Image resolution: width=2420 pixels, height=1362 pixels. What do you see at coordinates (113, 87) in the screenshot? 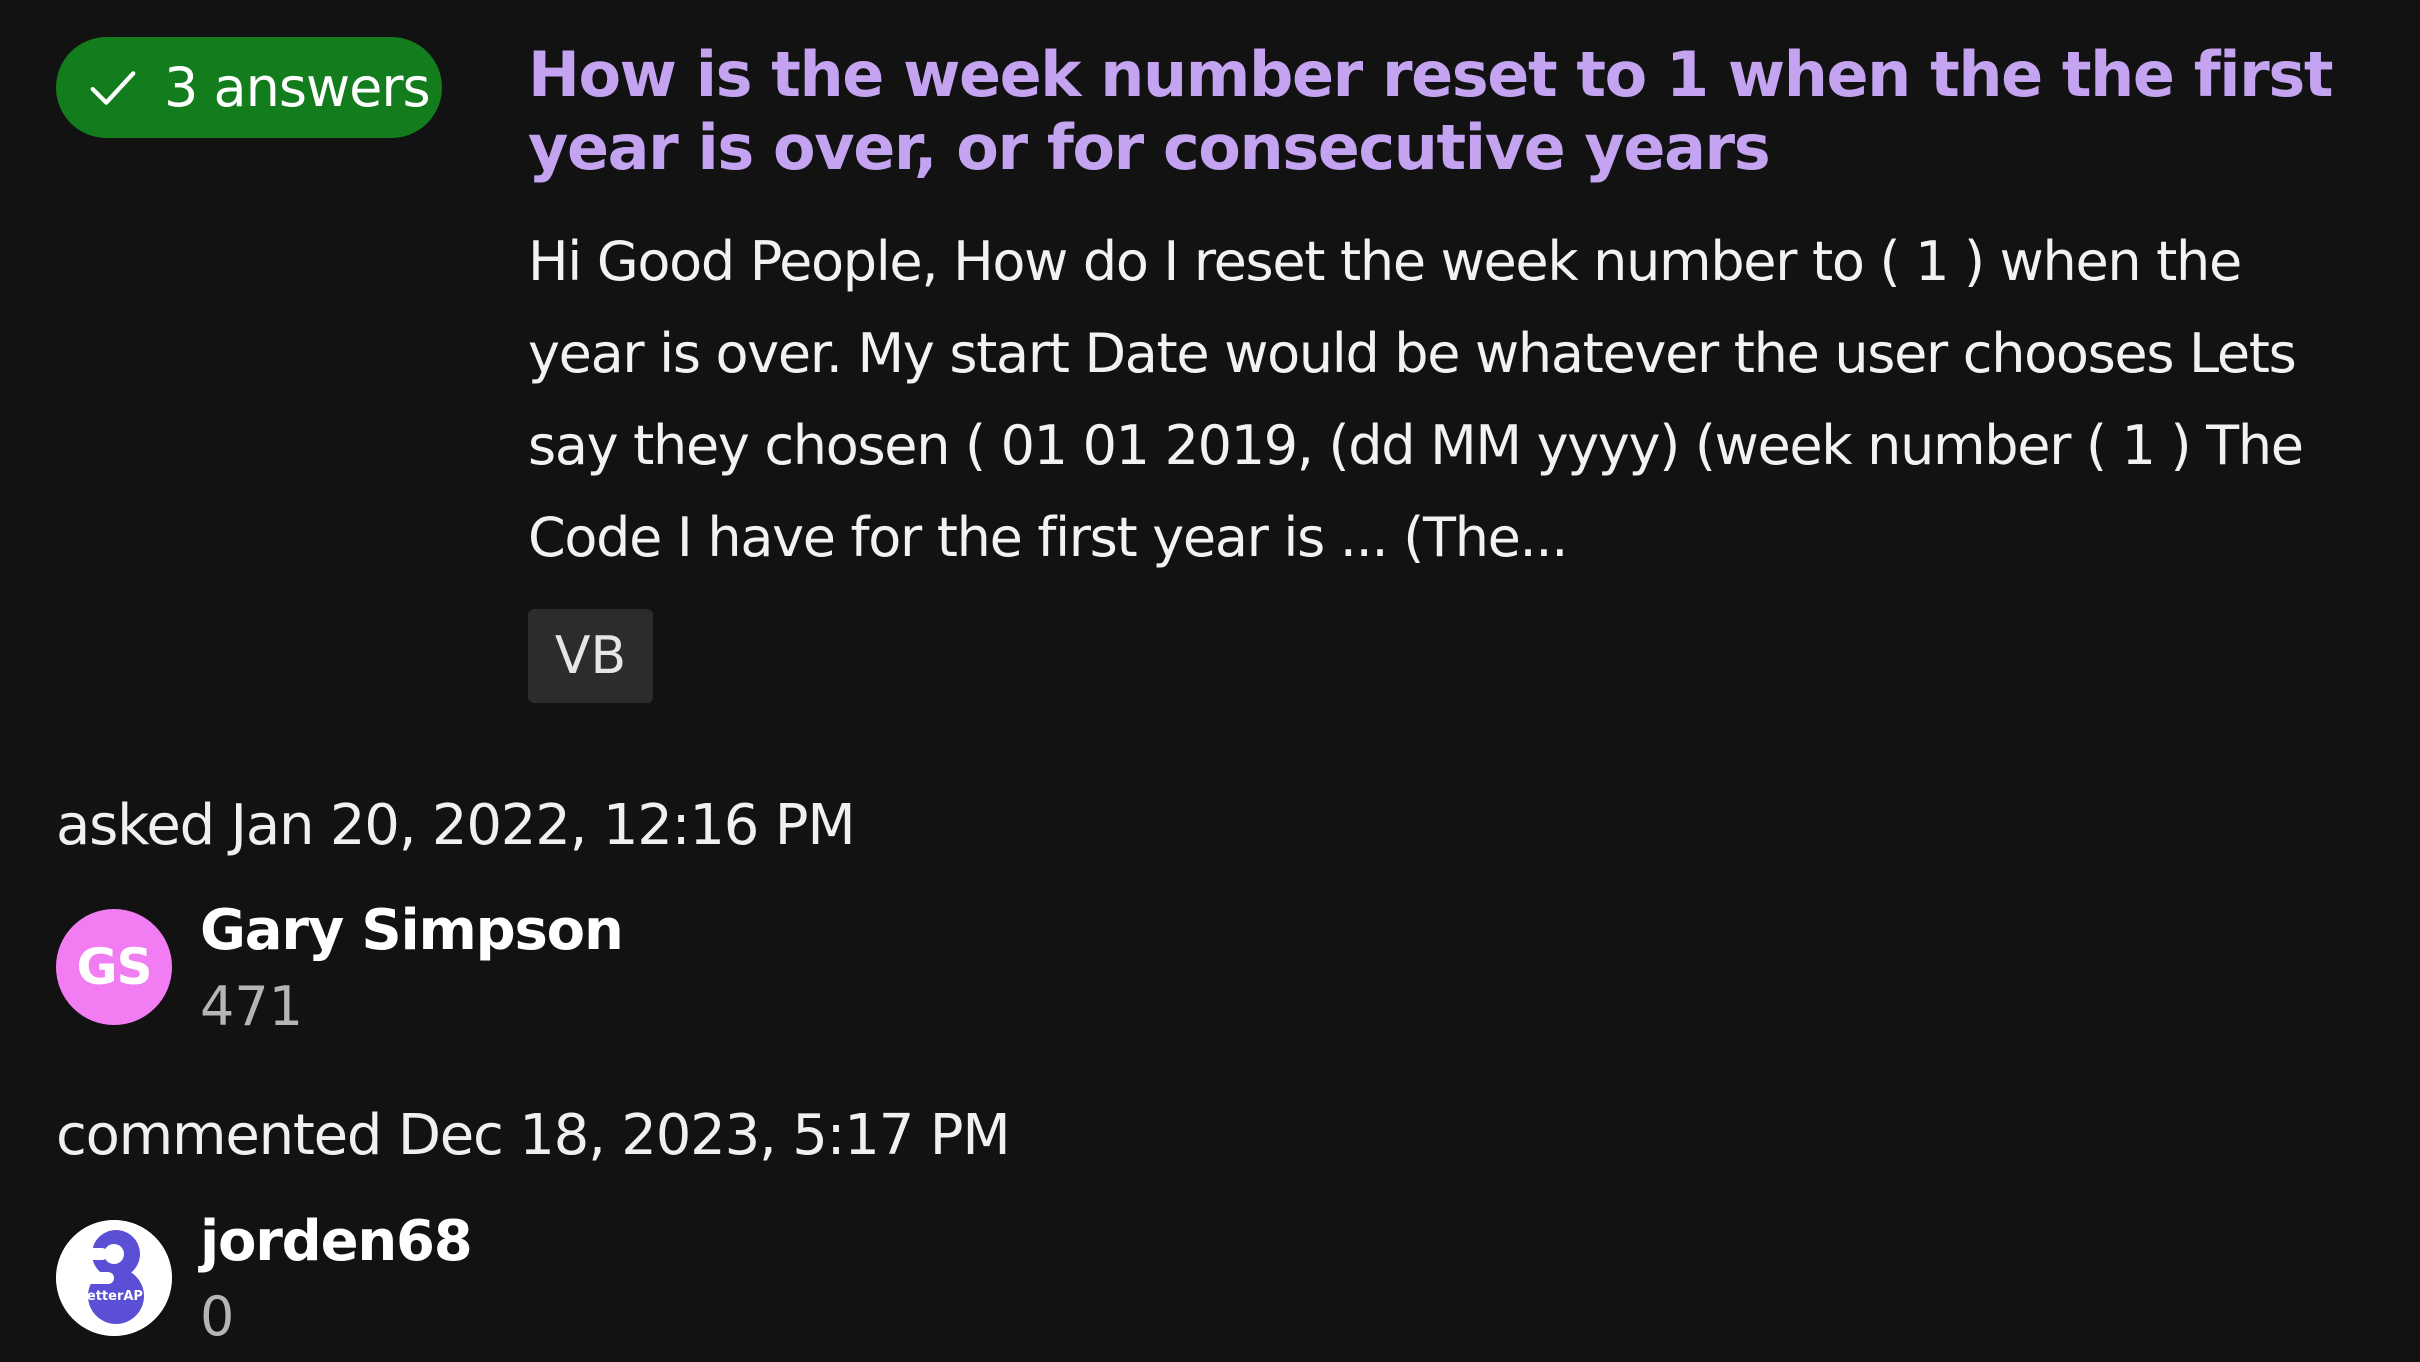
I see `checkmark-icon` at bounding box center [113, 87].